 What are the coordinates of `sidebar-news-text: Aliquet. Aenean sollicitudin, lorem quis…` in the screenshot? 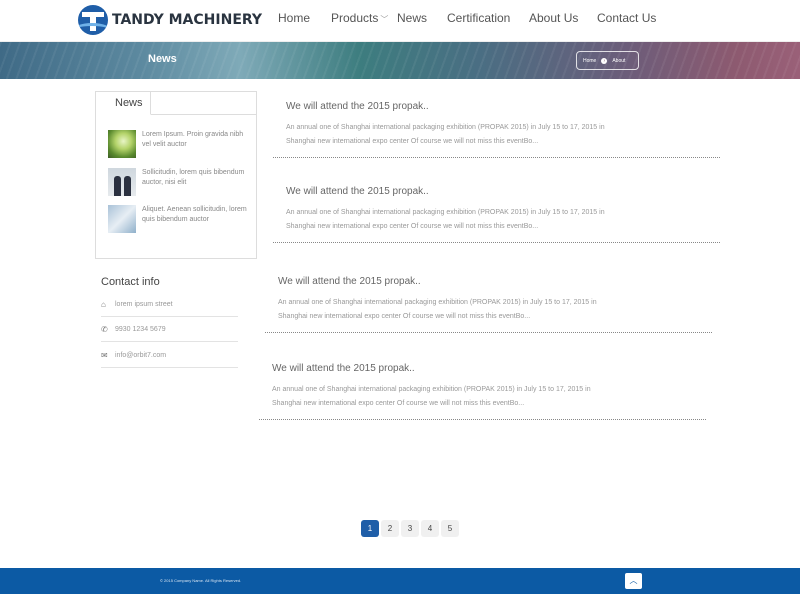 It's located at (194, 214).